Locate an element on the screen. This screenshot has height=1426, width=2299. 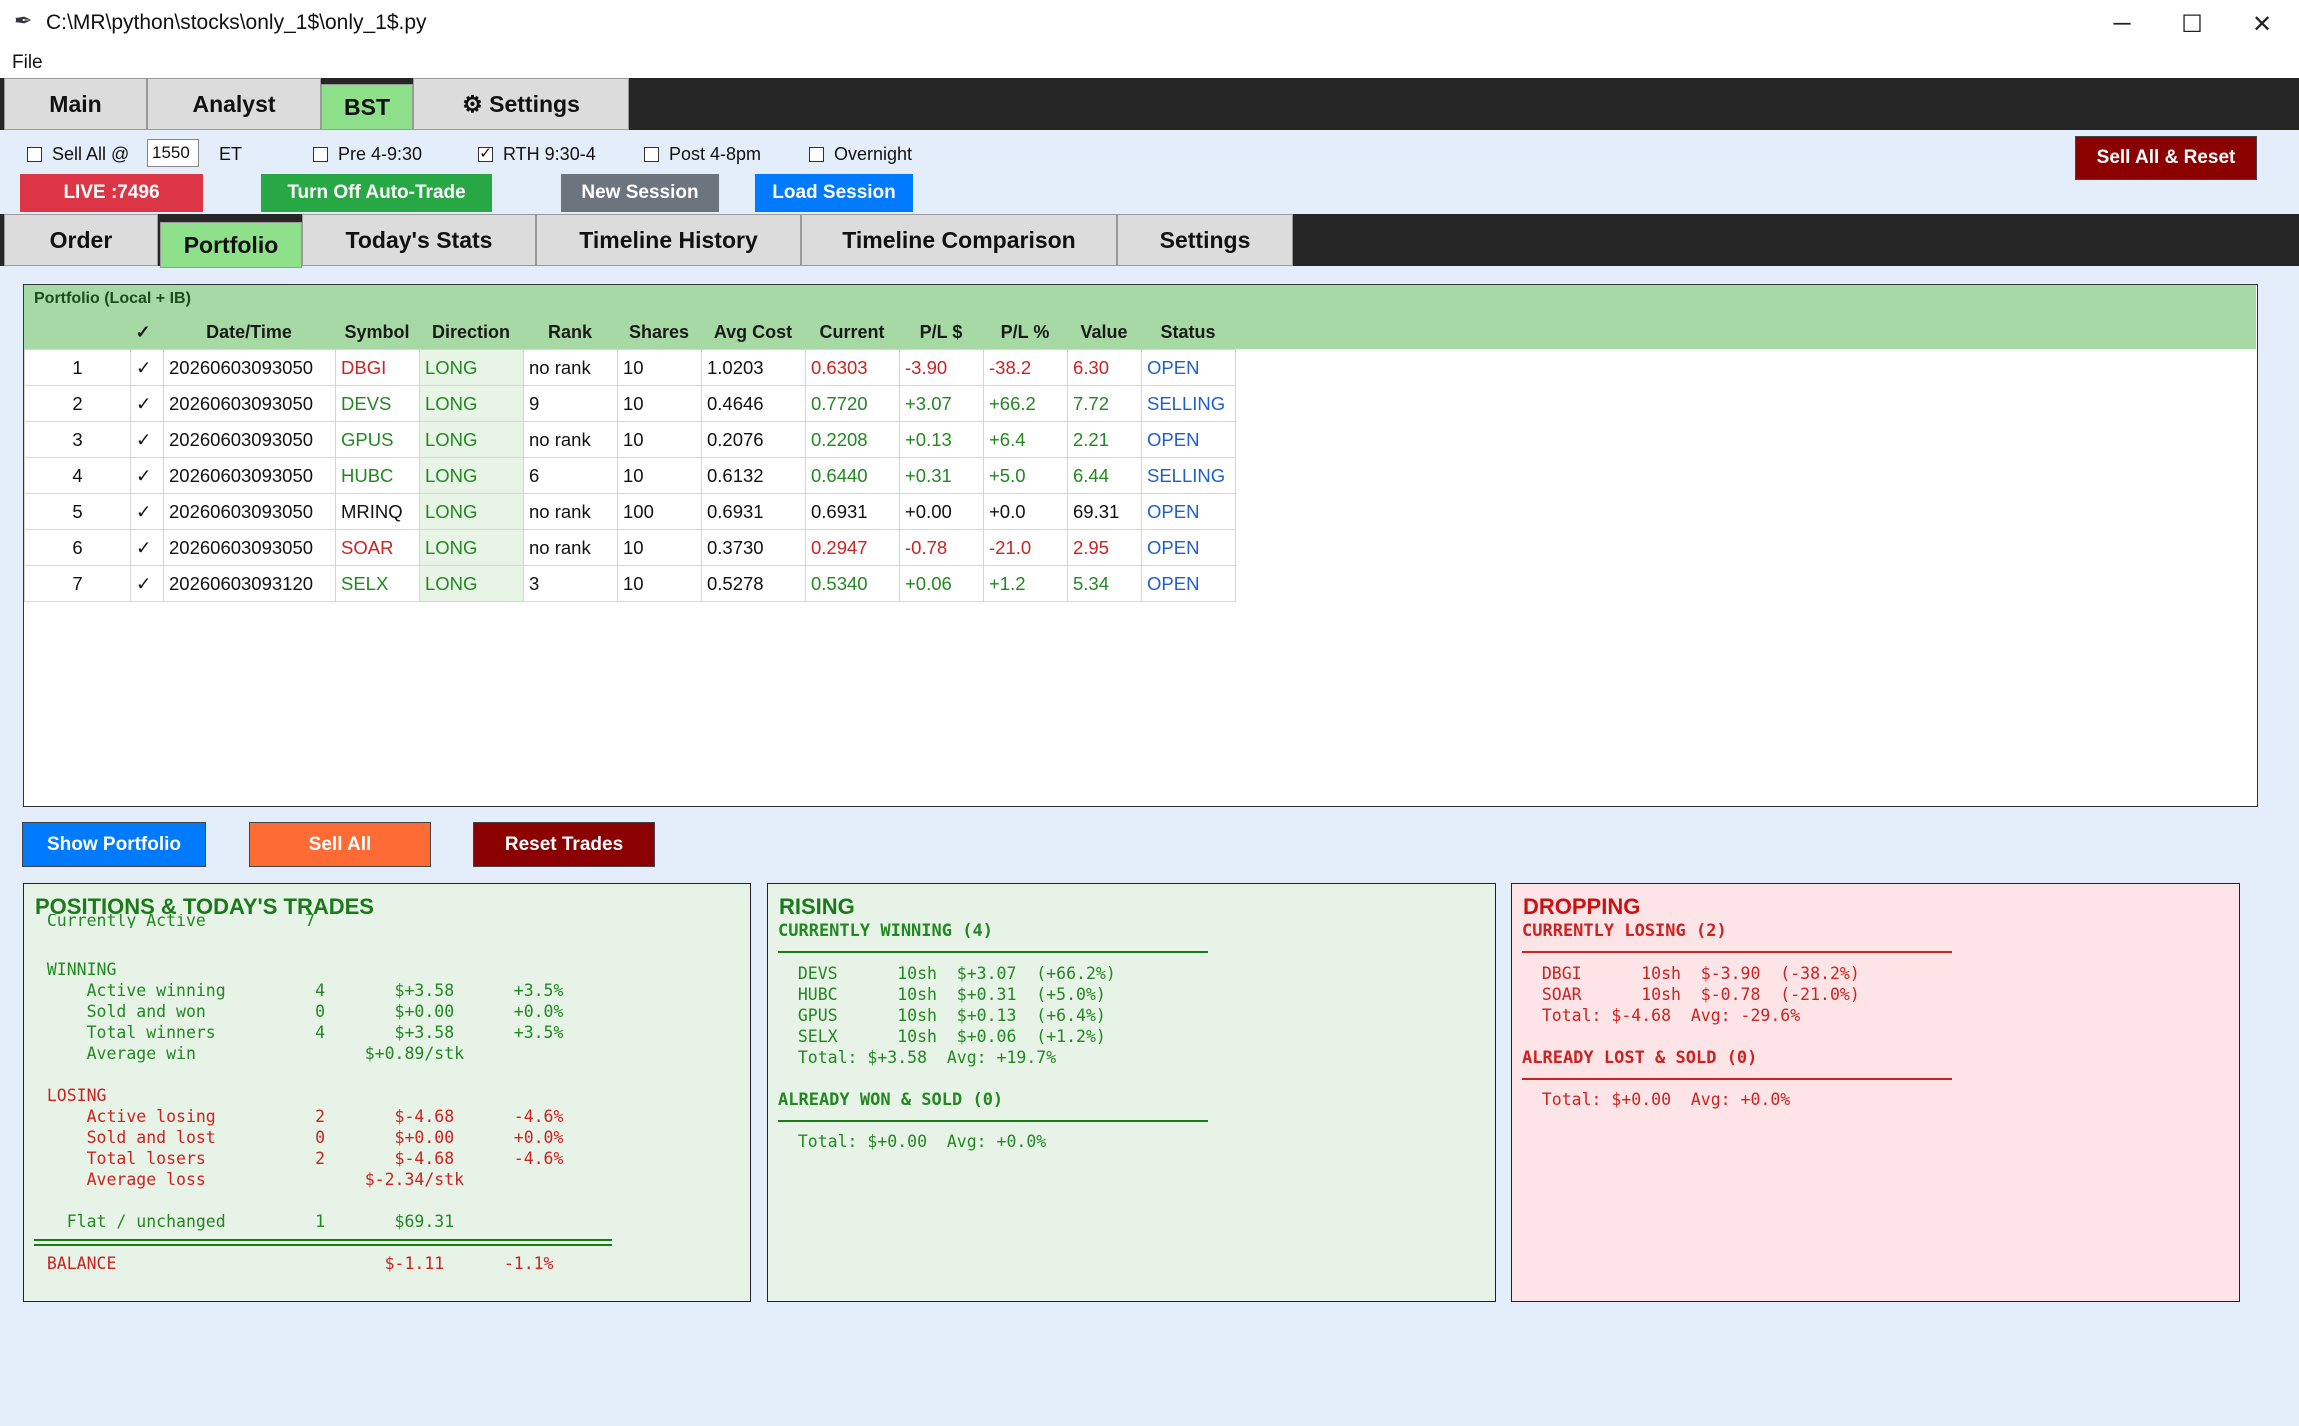
show-portfolio-button: Show Portfolio is located at coordinates (114, 844).